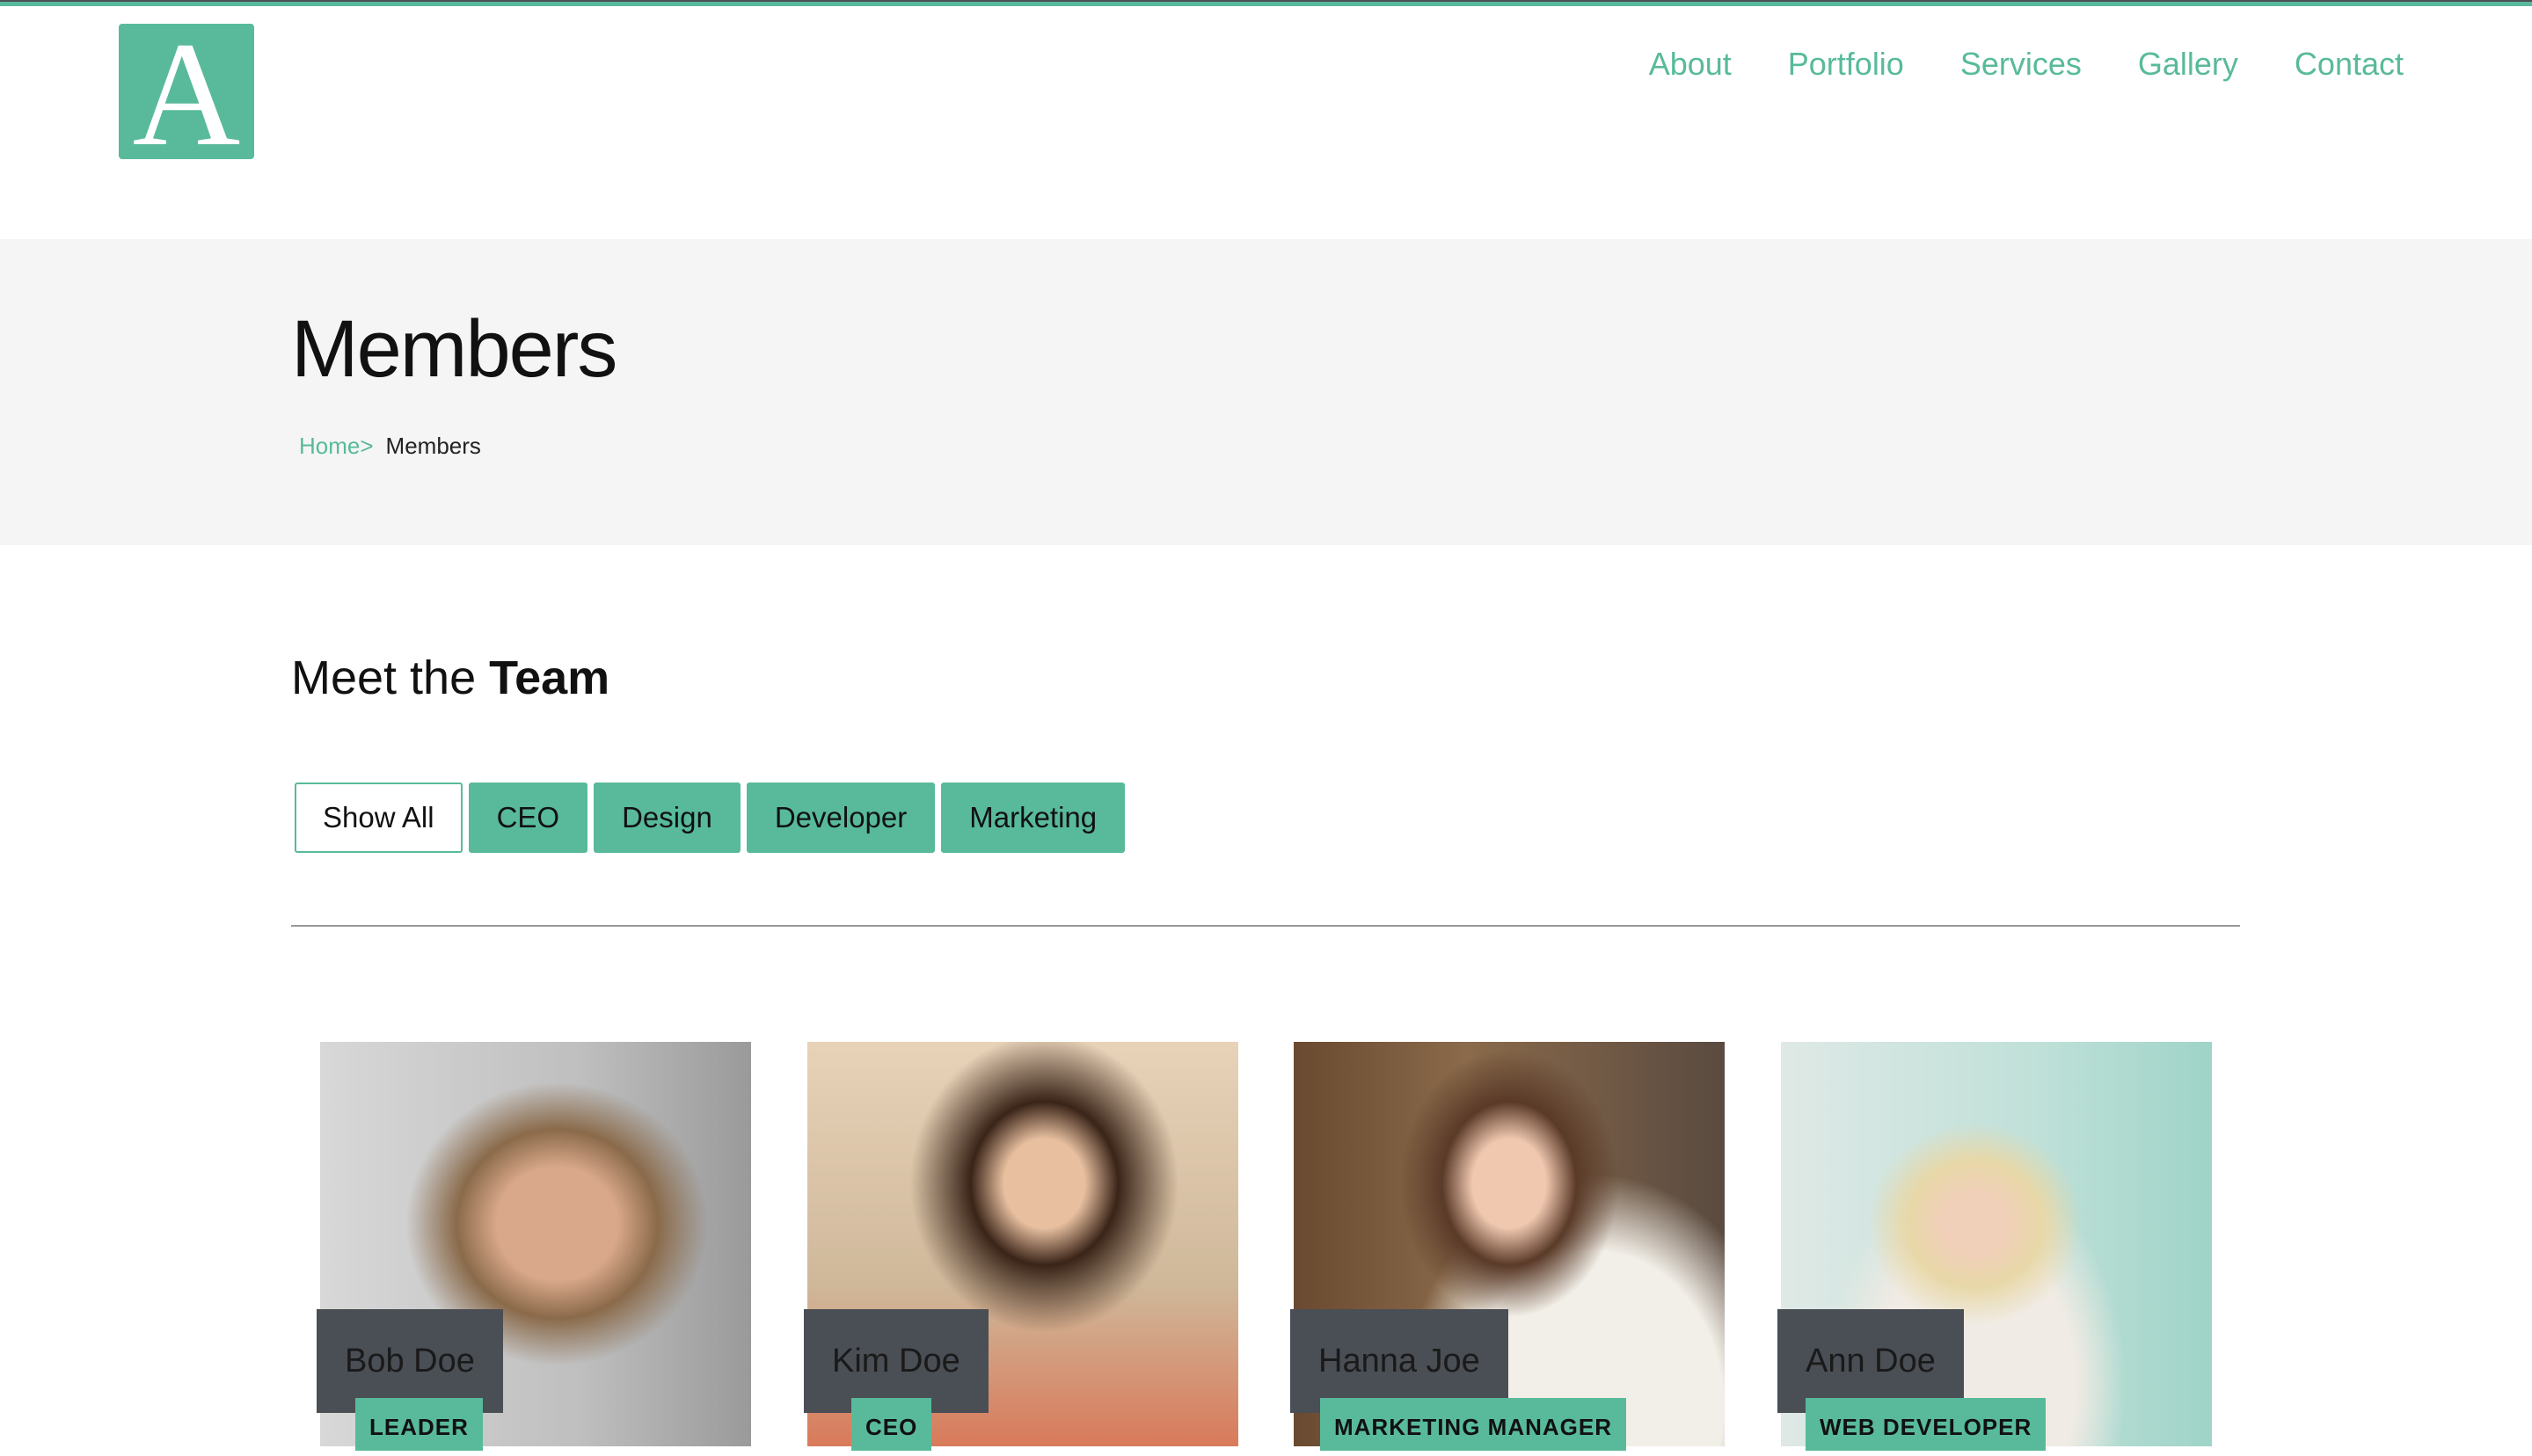 The width and height of the screenshot is (2532, 1456). Describe the element at coordinates (2349, 64) in the screenshot. I see `nav-contact: Contact` at that location.